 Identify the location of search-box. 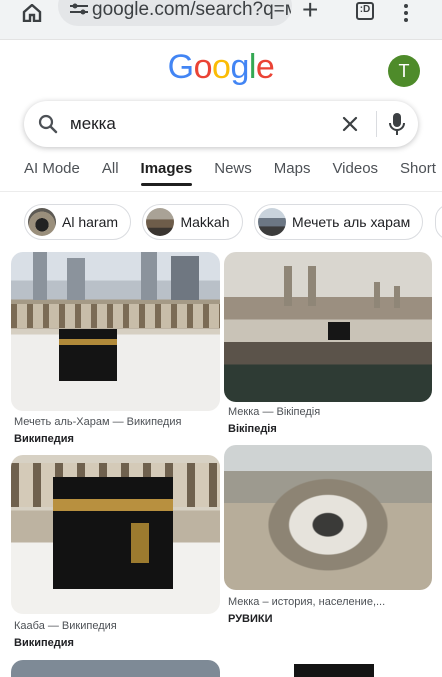
(221, 124).